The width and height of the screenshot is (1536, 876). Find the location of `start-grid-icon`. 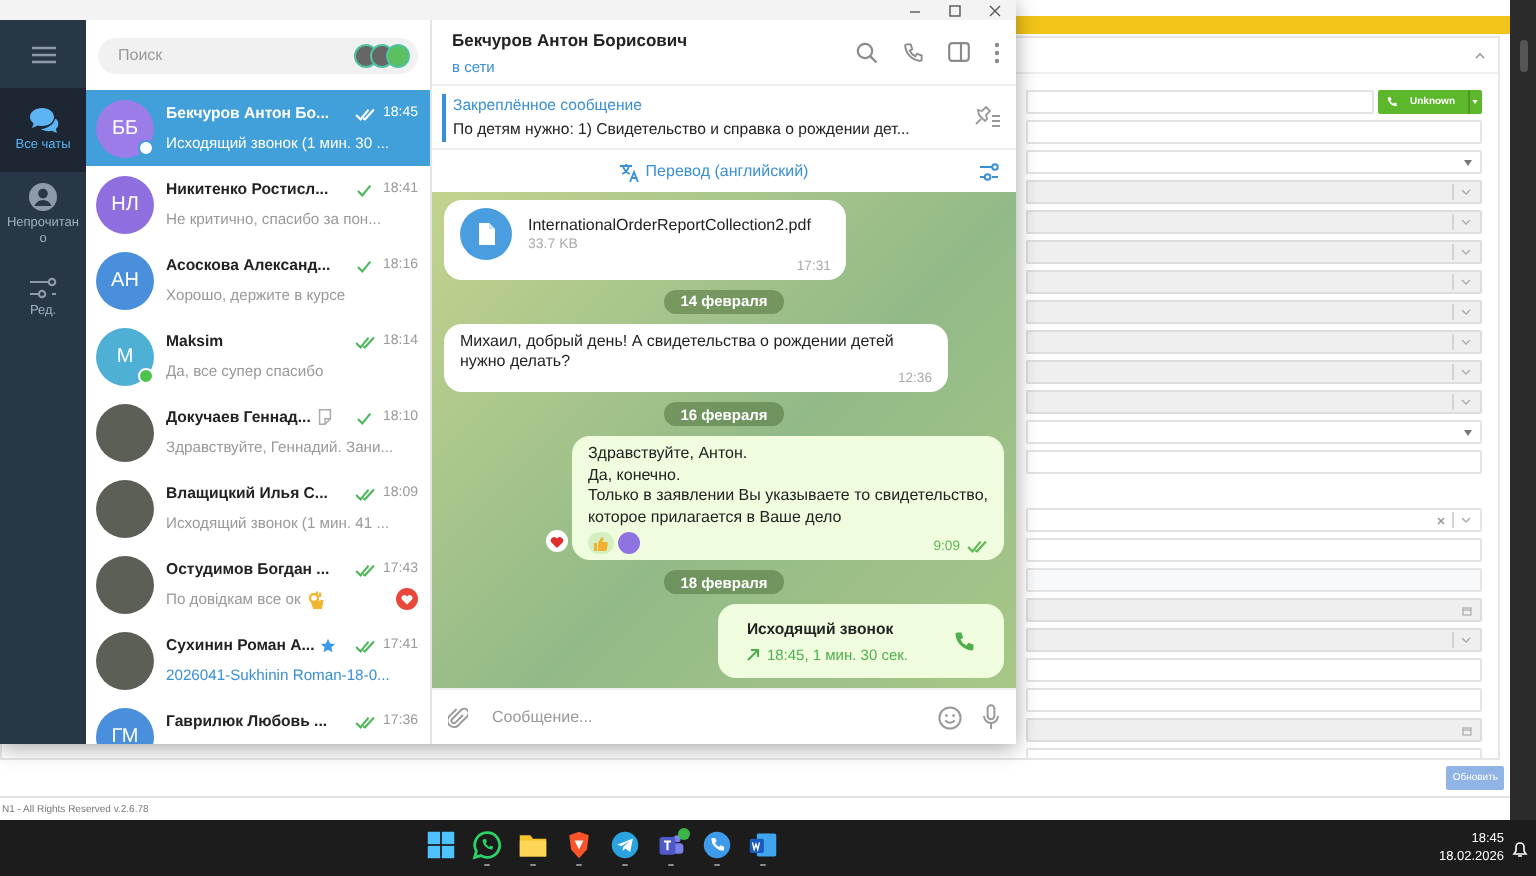

start-grid-icon is located at coordinates (441, 844).